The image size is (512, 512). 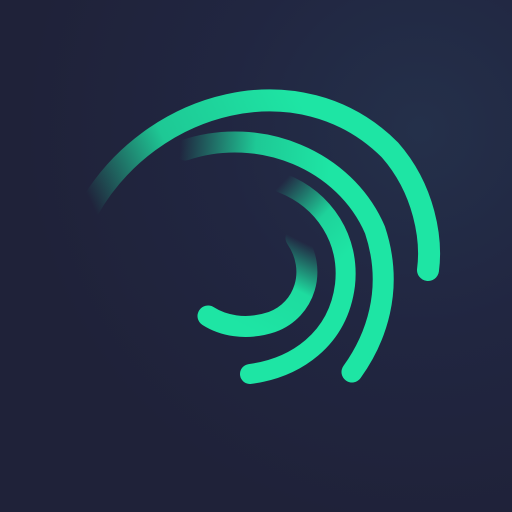 What do you see at coordinates (257, 282) in the screenshot?
I see `inner-arc` at bounding box center [257, 282].